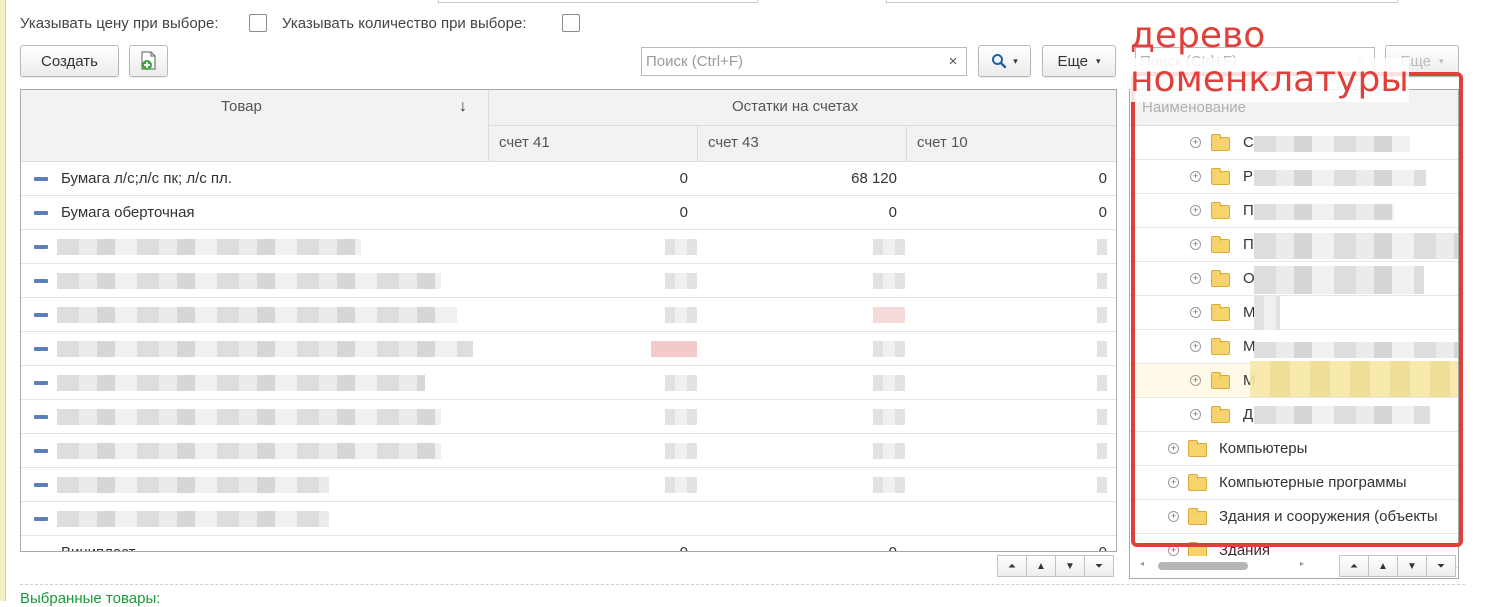 This screenshot has width=1490, height=607. What do you see at coordinates (1198, 35) in the screenshot?
I see `annotation-line-1: дерево` at bounding box center [1198, 35].